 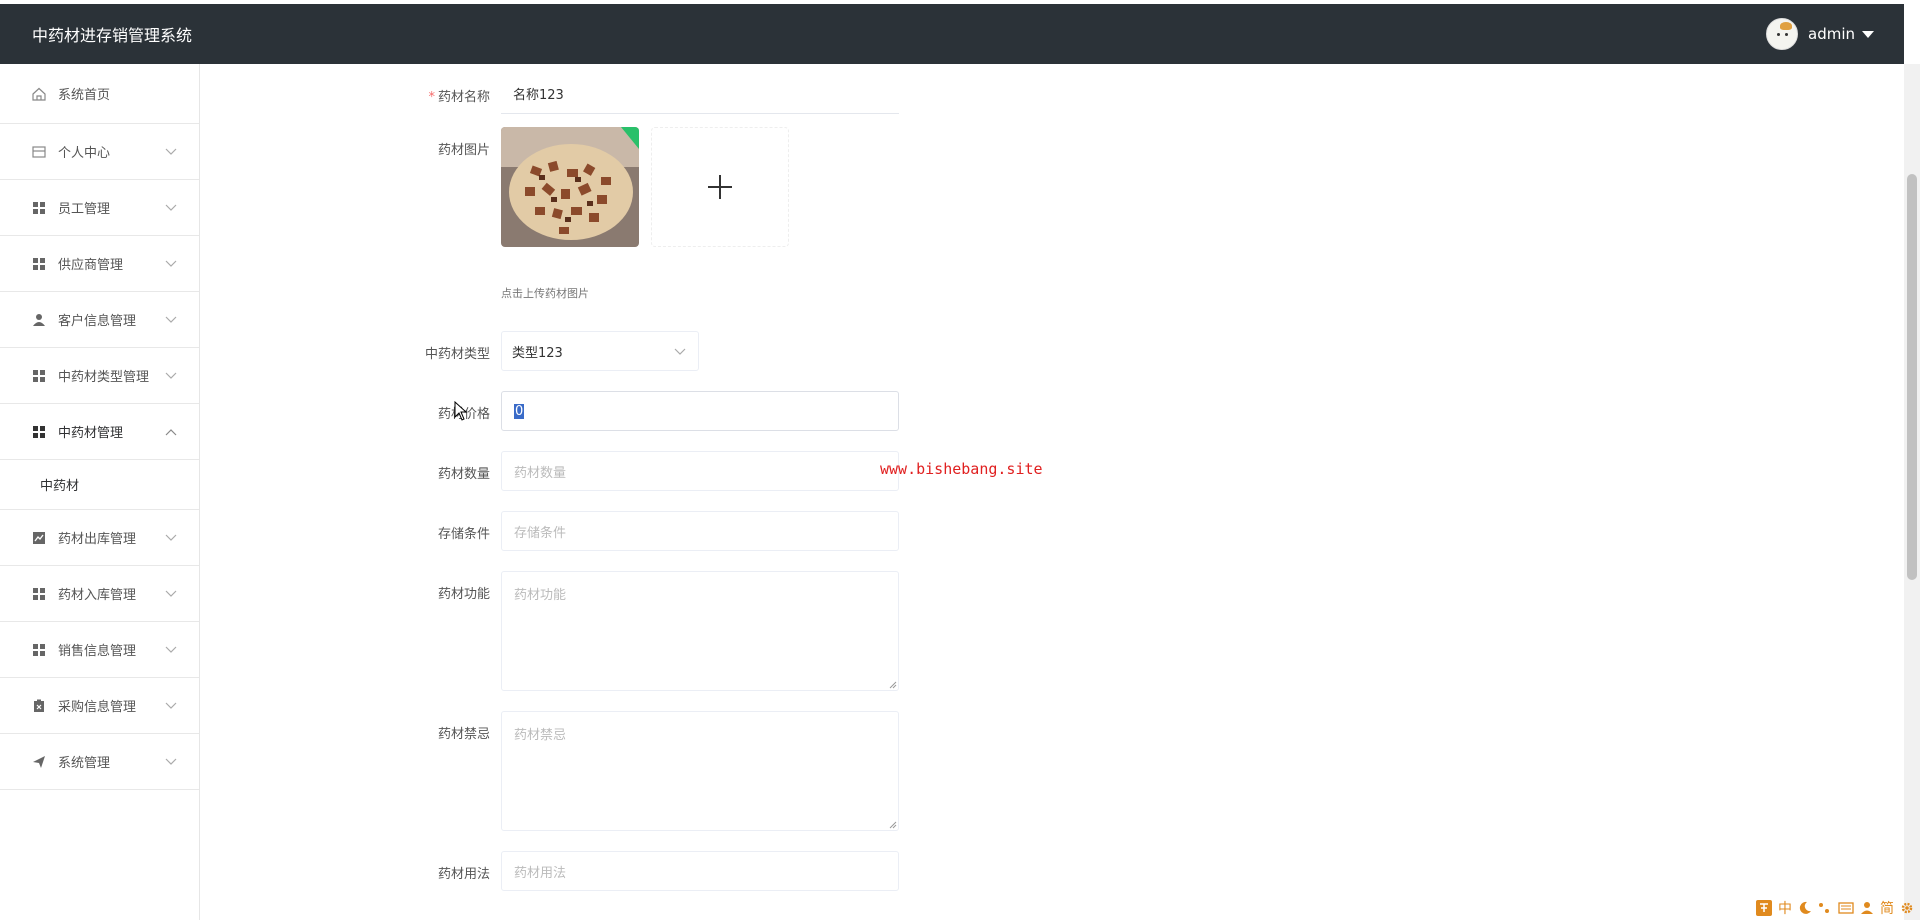 What do you see at coordinates (1868, 34) in the screenshot?
I see `caret-down-icon` at bounding box center [1868, 34].